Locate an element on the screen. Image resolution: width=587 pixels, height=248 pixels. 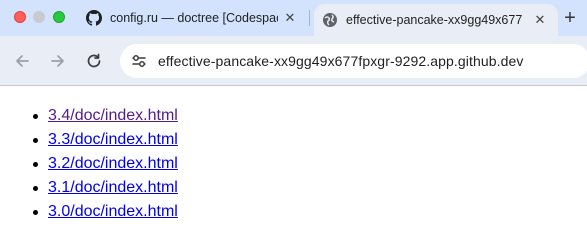
doc-link-3-3: 3.3/doc/index.html is located at coordinates (113, 139).